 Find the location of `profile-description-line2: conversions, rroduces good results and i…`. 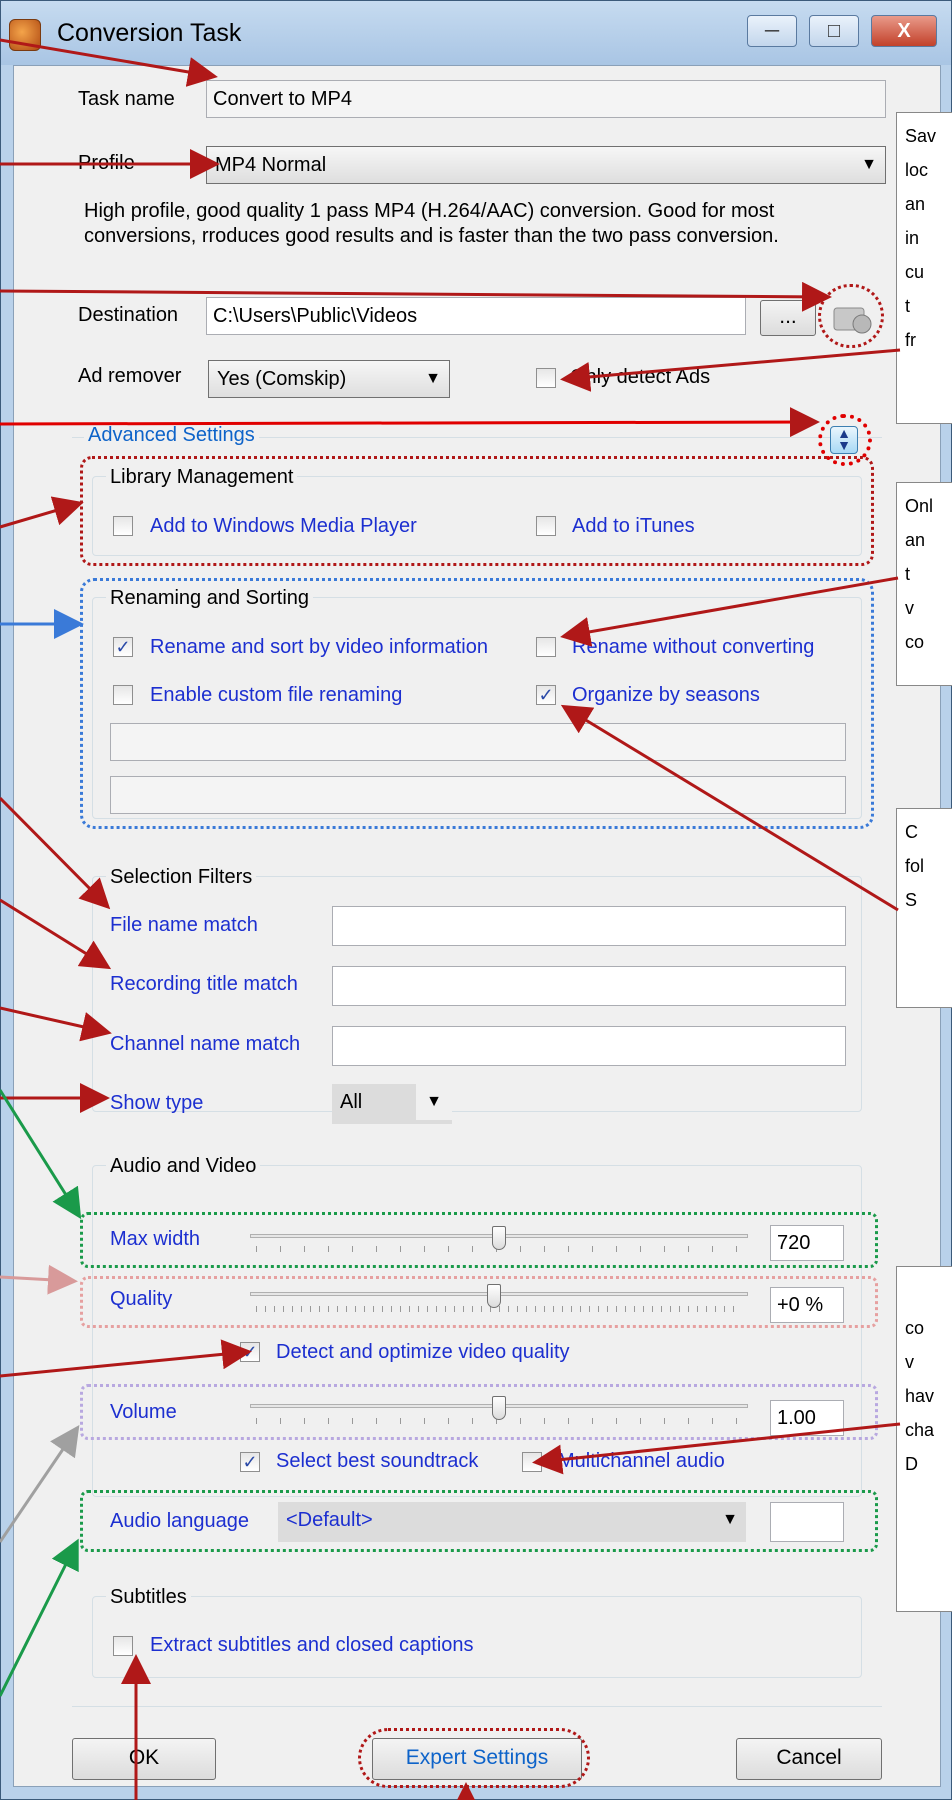

profile-description-line2: conversions, rroduces good results and i… is located at coordinates (431, 236).